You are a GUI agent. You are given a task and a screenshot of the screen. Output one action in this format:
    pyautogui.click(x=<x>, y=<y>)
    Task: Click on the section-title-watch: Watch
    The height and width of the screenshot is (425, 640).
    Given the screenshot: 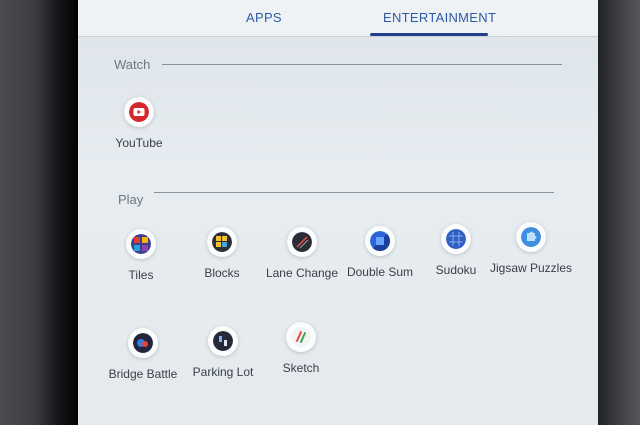 What is the action you would take?
    pyautogui.click(x=132, y=64)
    